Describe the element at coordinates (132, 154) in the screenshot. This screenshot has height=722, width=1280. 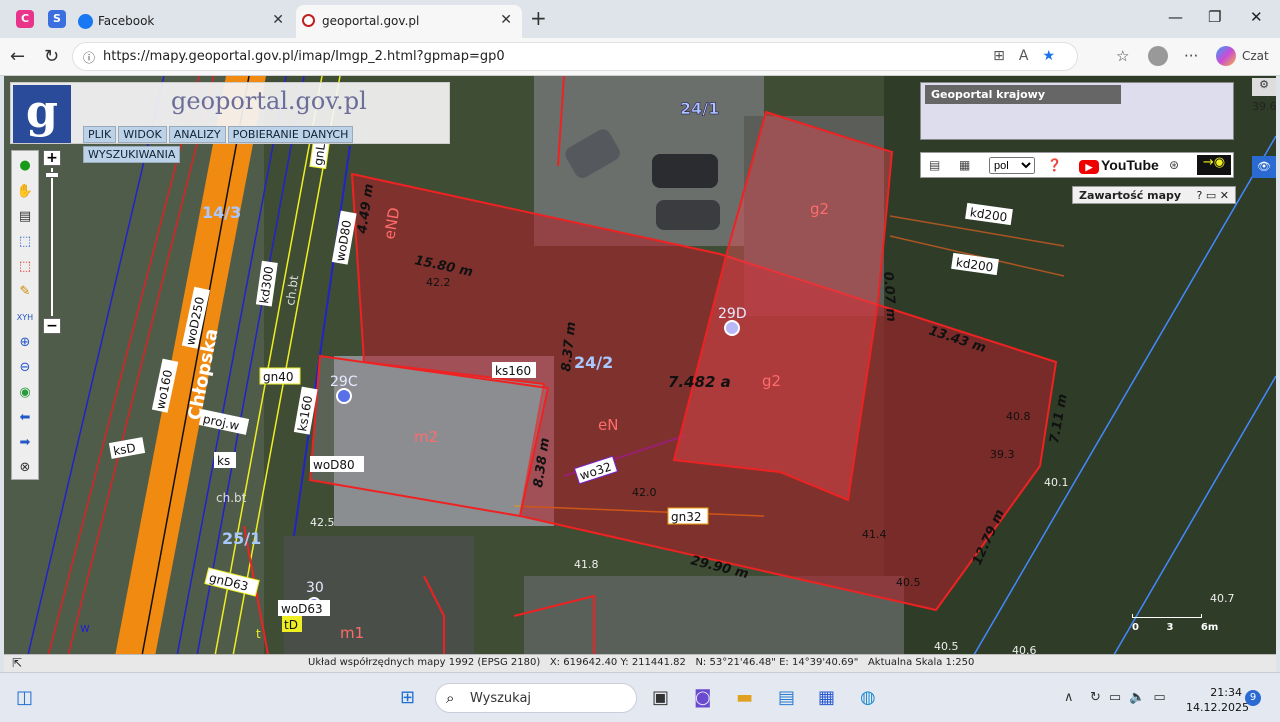
I see `menu-wyszukiwania: WYSZUKIWANIA` at that location.